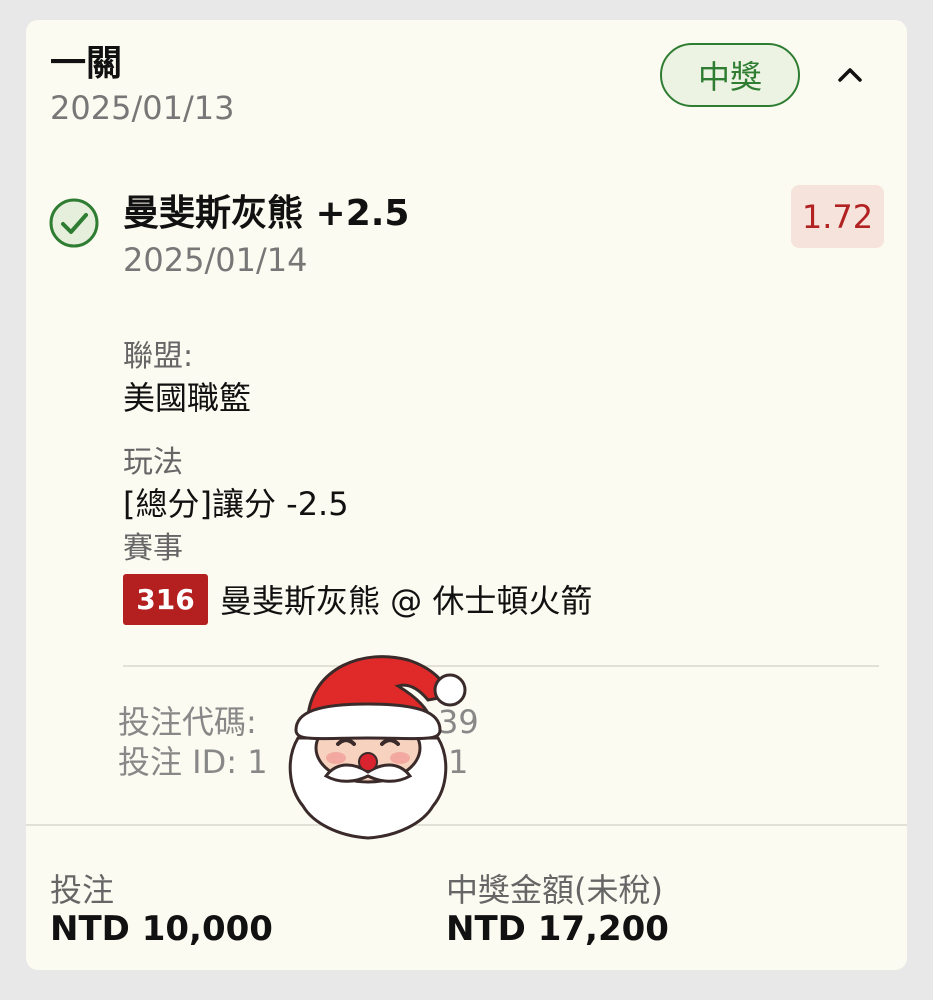  Describe the element at coordinates (193, 762) in the screenshot. I see `bet-id-label: 投注 ID: 1` at that location.